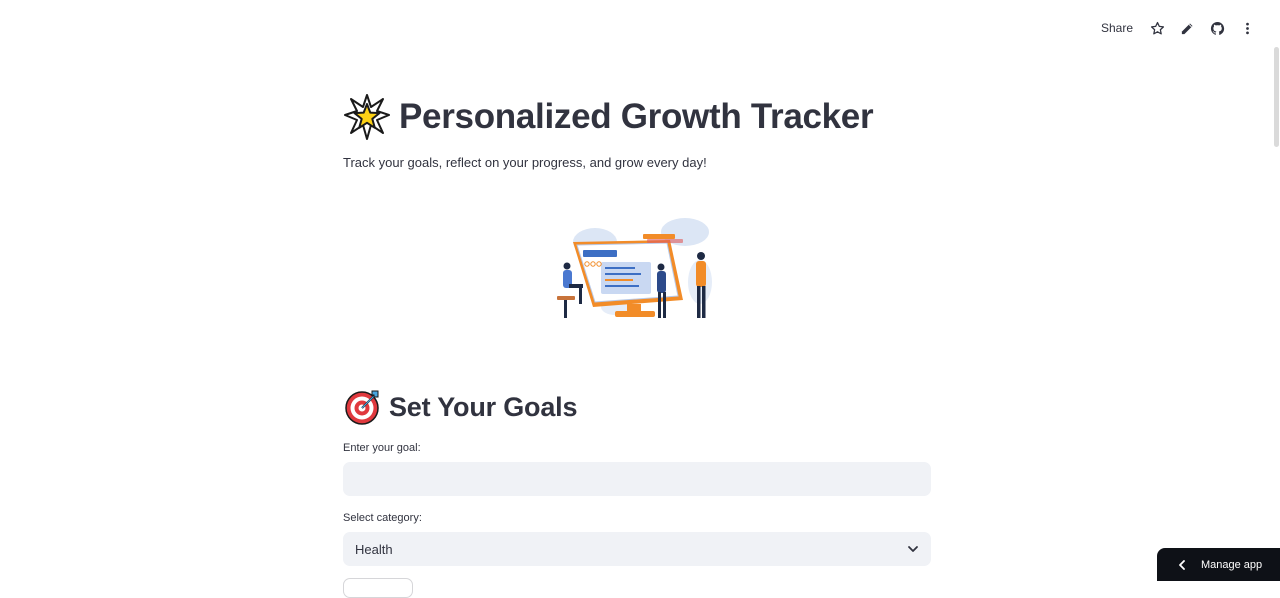 Image resolution: width=1280 pixels, height=598 pixels. I want to click on glowing-star-icon, so click(367, 117).